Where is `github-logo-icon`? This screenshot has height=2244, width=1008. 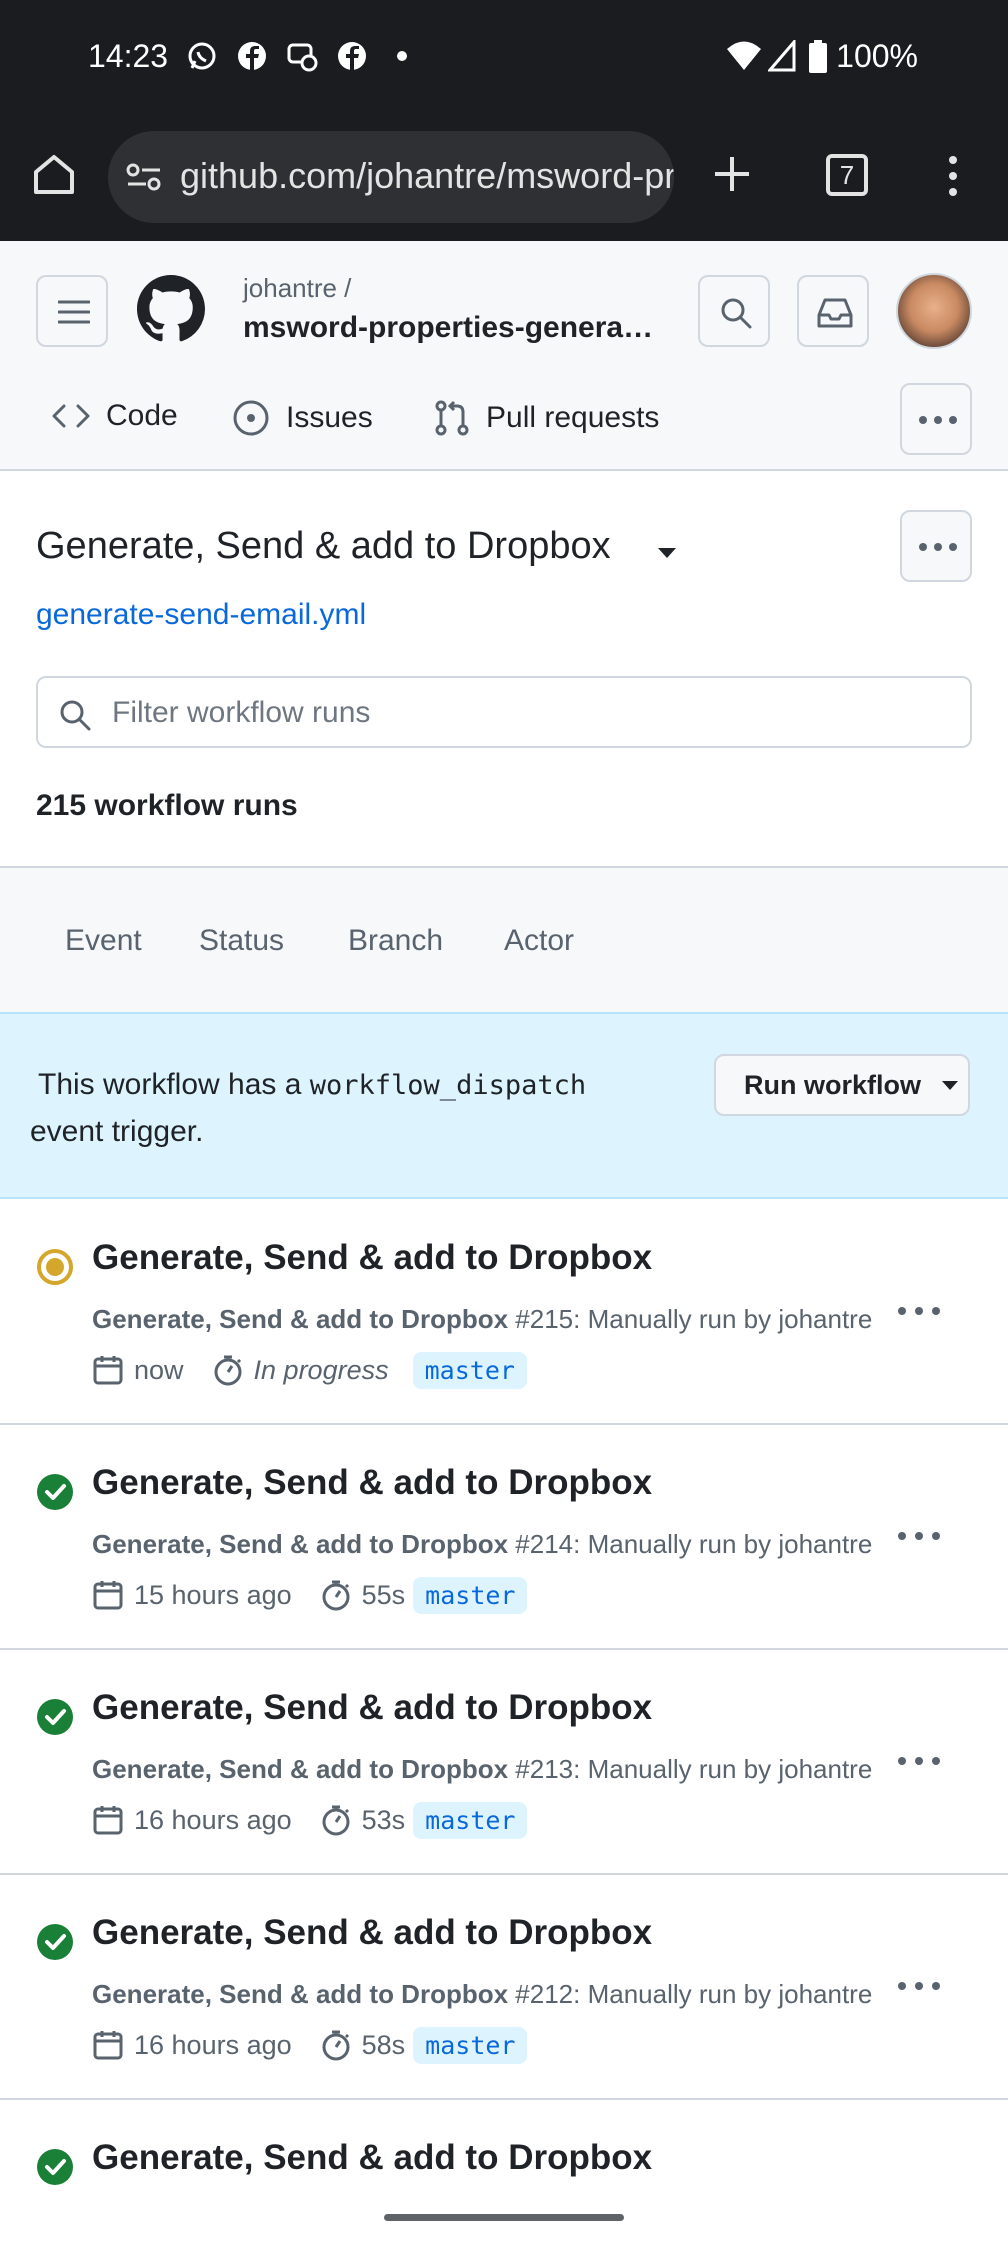 github-logo-icon is located at coordinates (171, 309).